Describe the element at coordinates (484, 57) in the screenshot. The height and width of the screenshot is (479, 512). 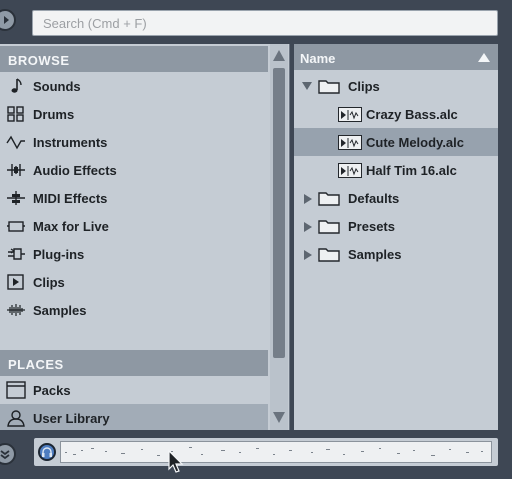
I see `sort-ascending-icon` at that location.